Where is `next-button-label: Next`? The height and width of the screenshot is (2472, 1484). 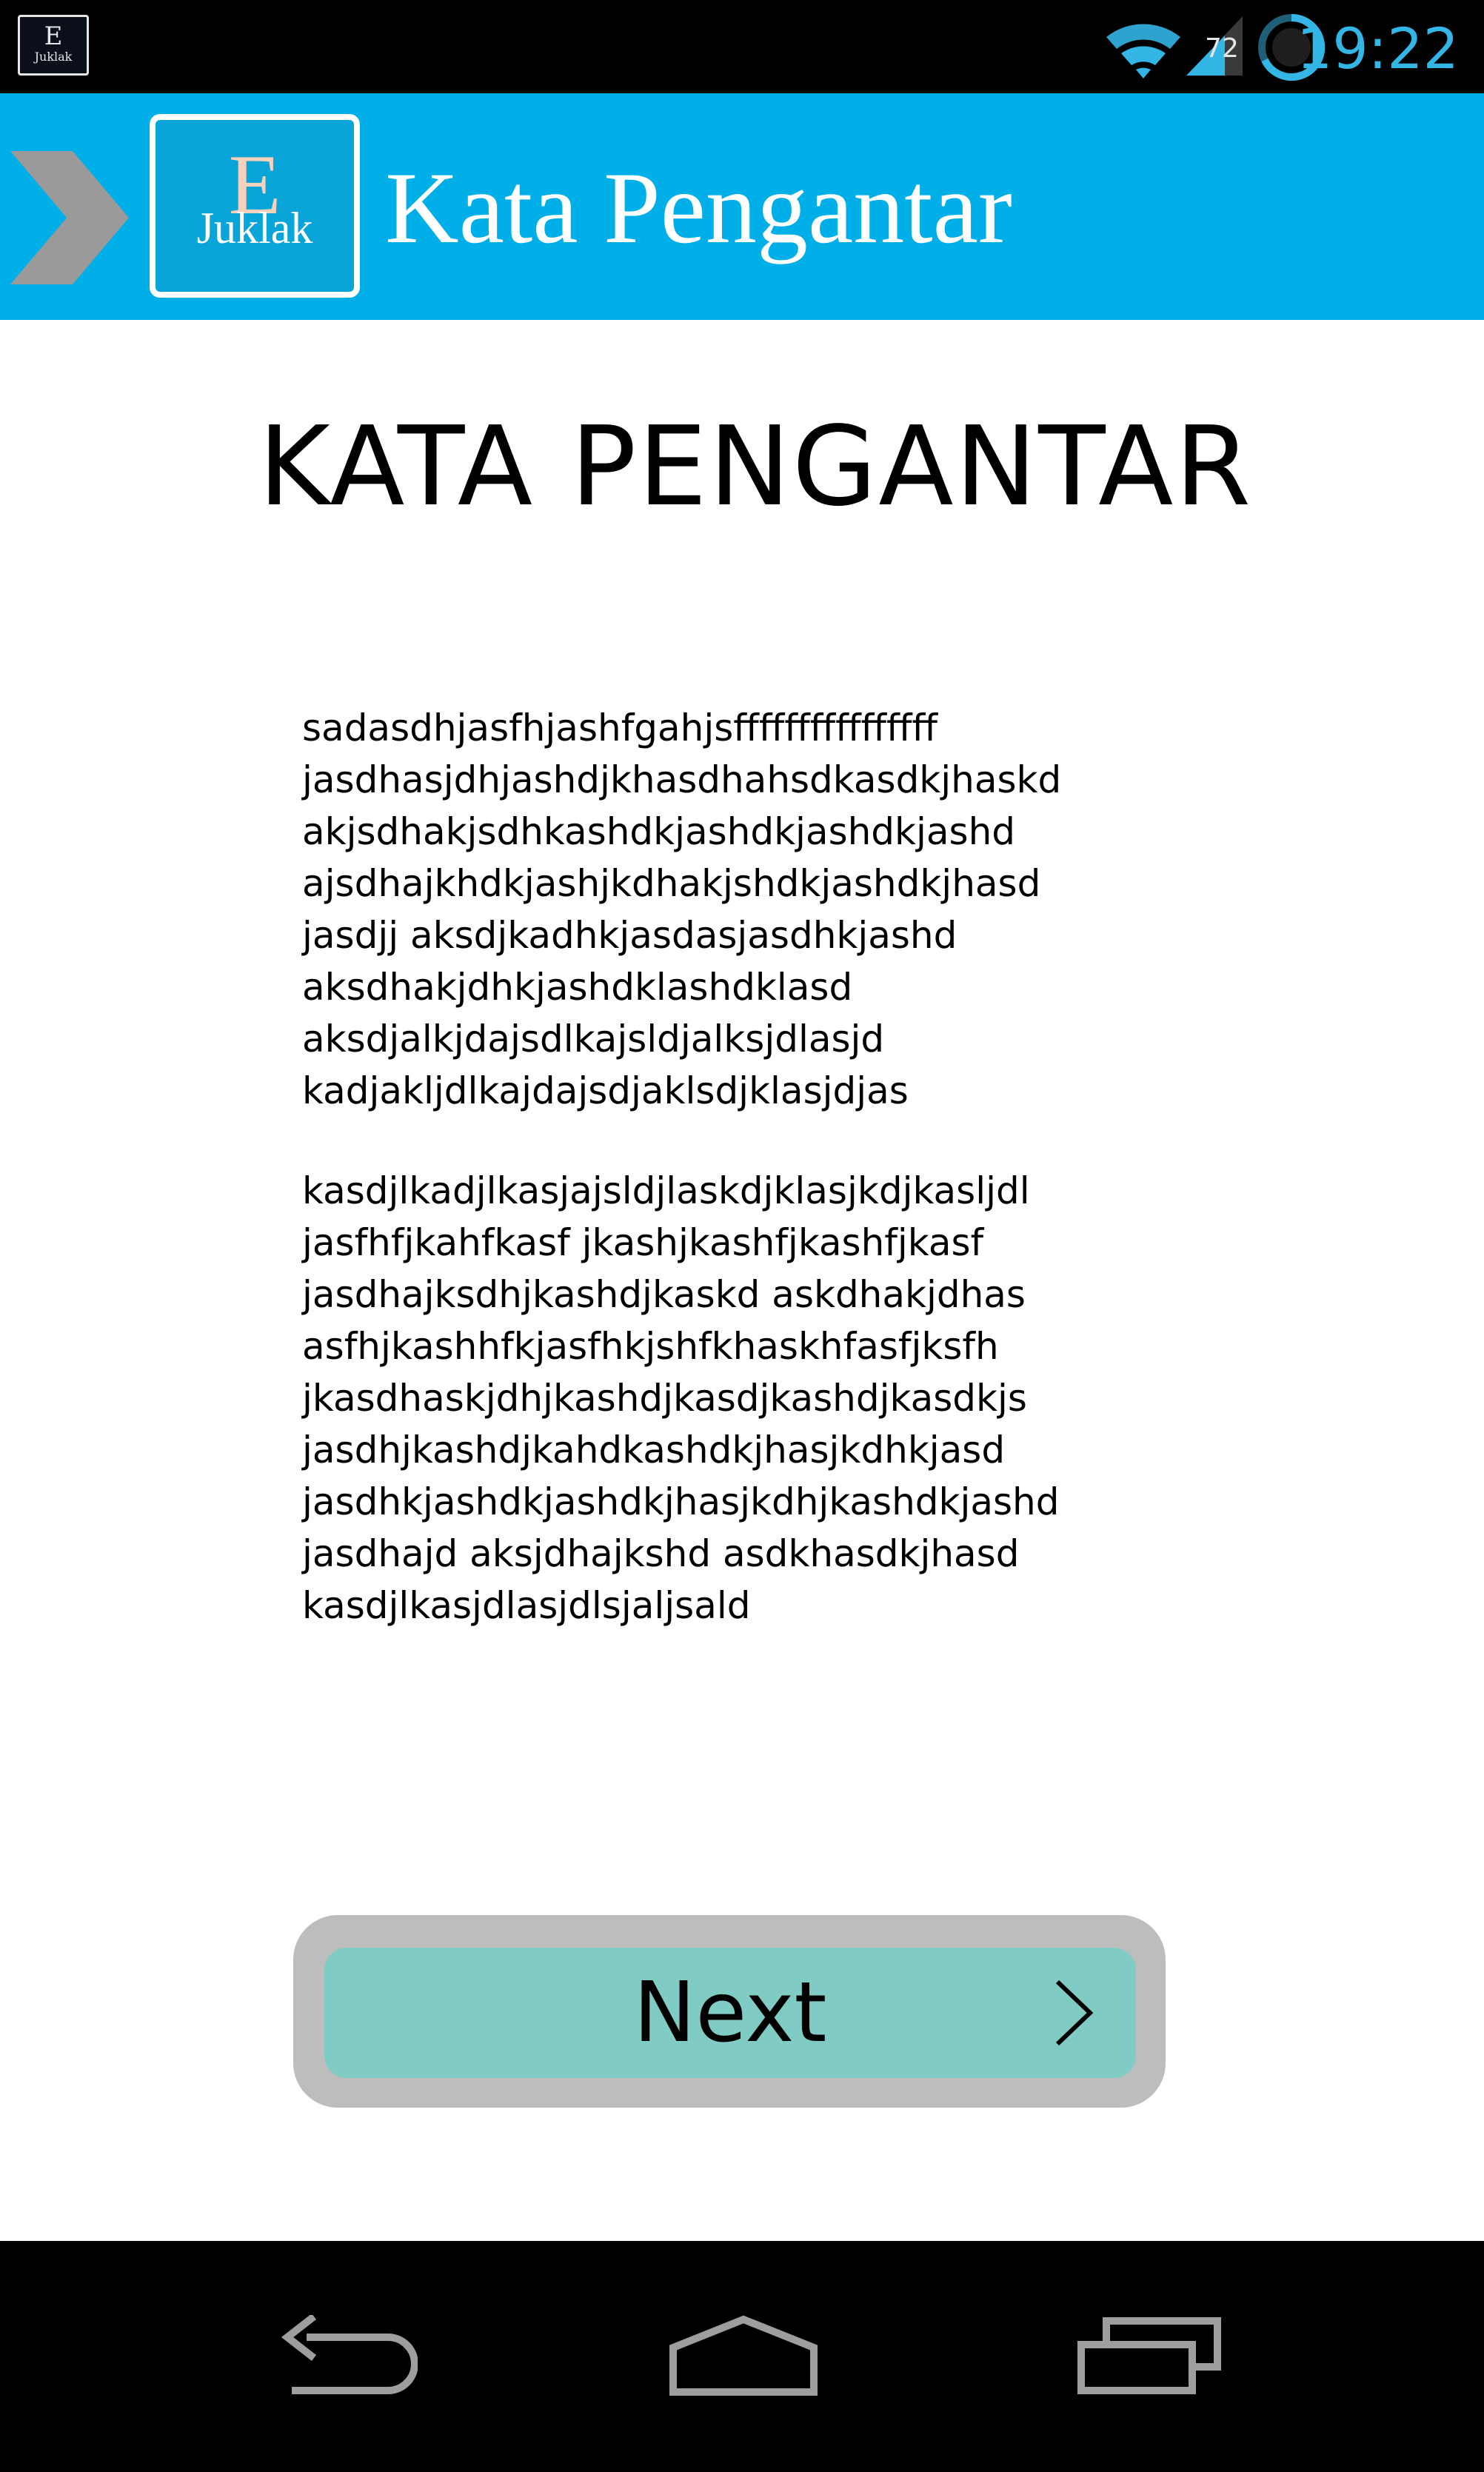 next-button-label: Next is located at coordinates (730, 2013).